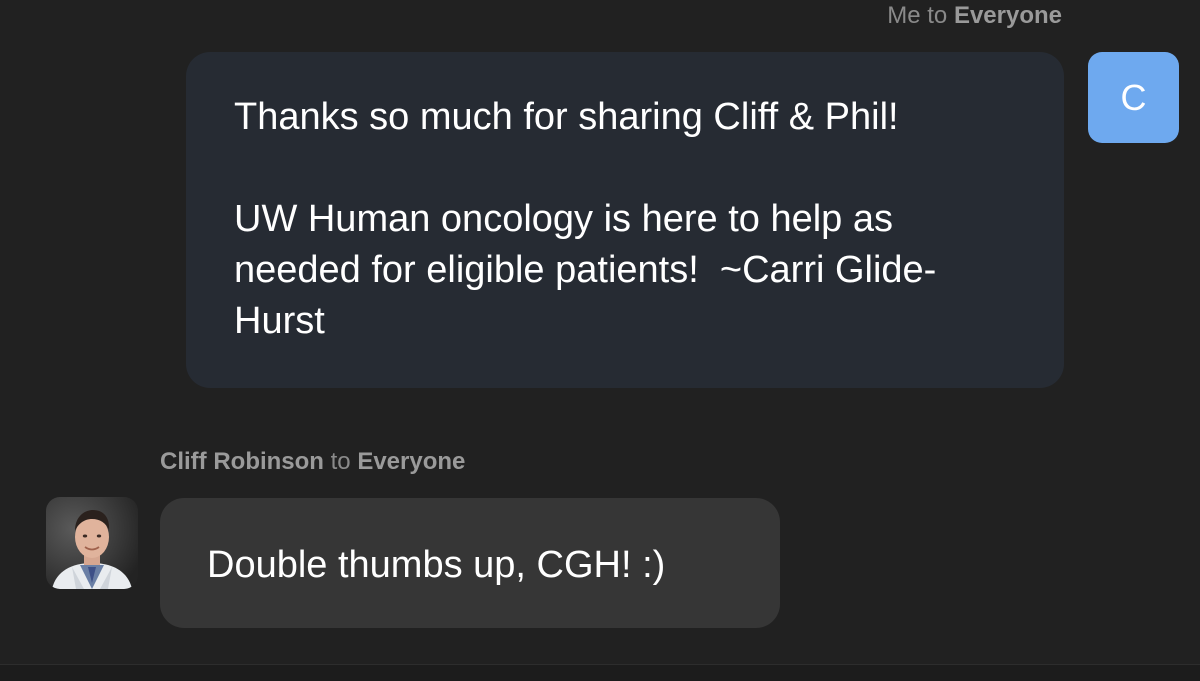 This screenshot has width=1200, height=681. I want to click on incoming-message-bubble: Double thumbs up, CGH! :), so click(470, 563).